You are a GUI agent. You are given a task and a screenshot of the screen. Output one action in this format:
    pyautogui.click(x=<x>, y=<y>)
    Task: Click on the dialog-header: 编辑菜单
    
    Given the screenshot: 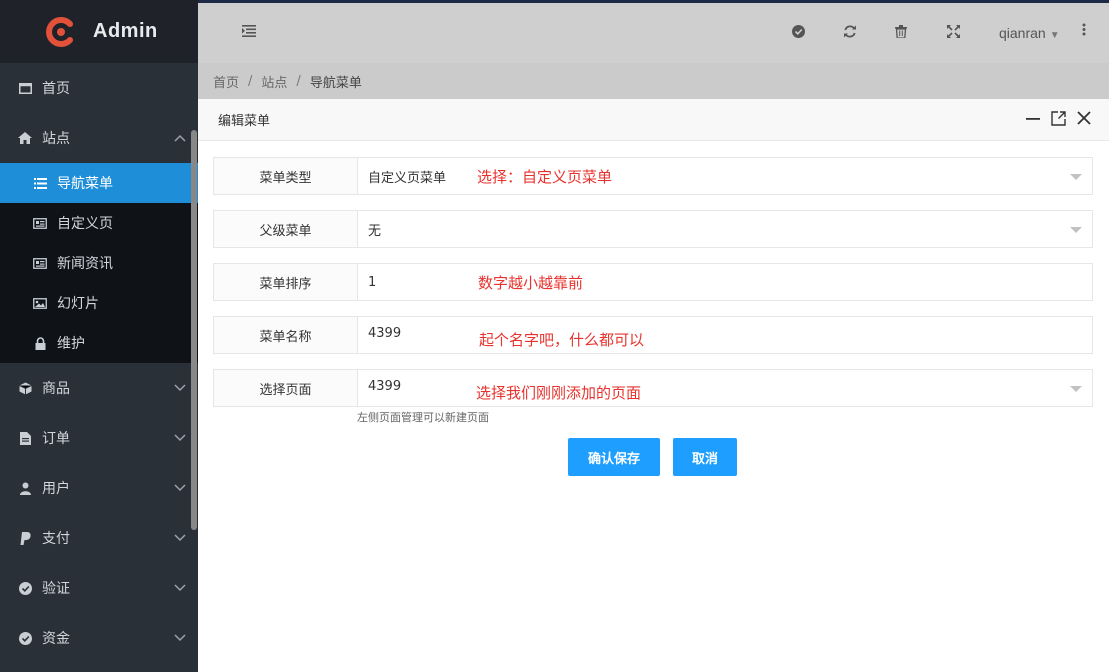 What is the action you would take?
    pyautogui.click(x=653, y=120)
    